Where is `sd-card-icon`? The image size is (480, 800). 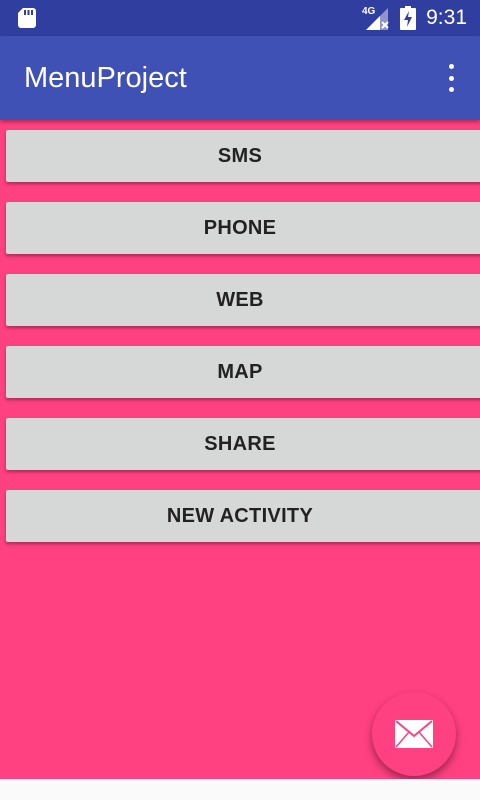 sd-card-icon is located at coordinates (27, 18).